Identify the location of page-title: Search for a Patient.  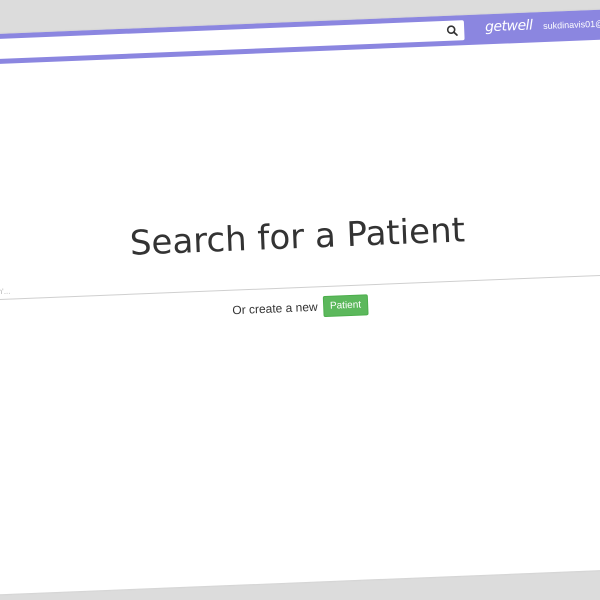
(297, 237).